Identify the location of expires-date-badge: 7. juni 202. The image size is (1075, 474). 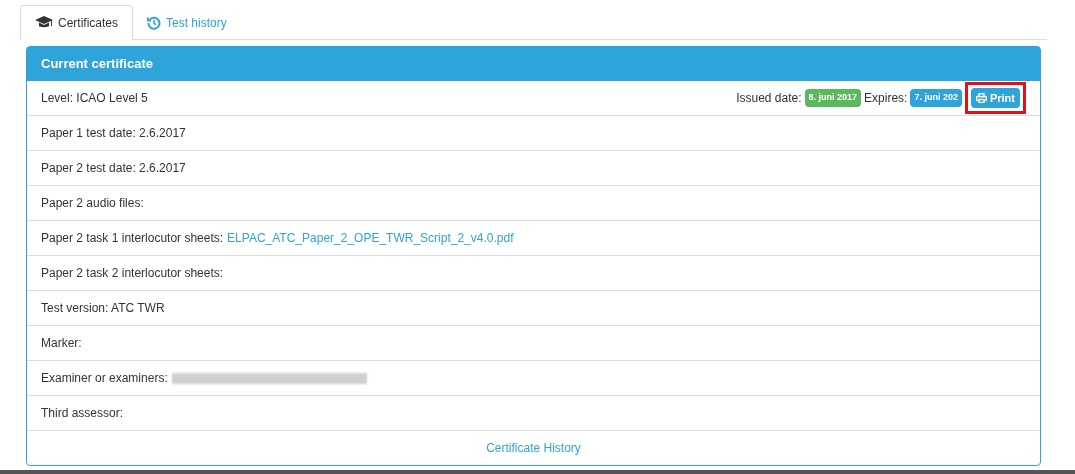
(936, 98).